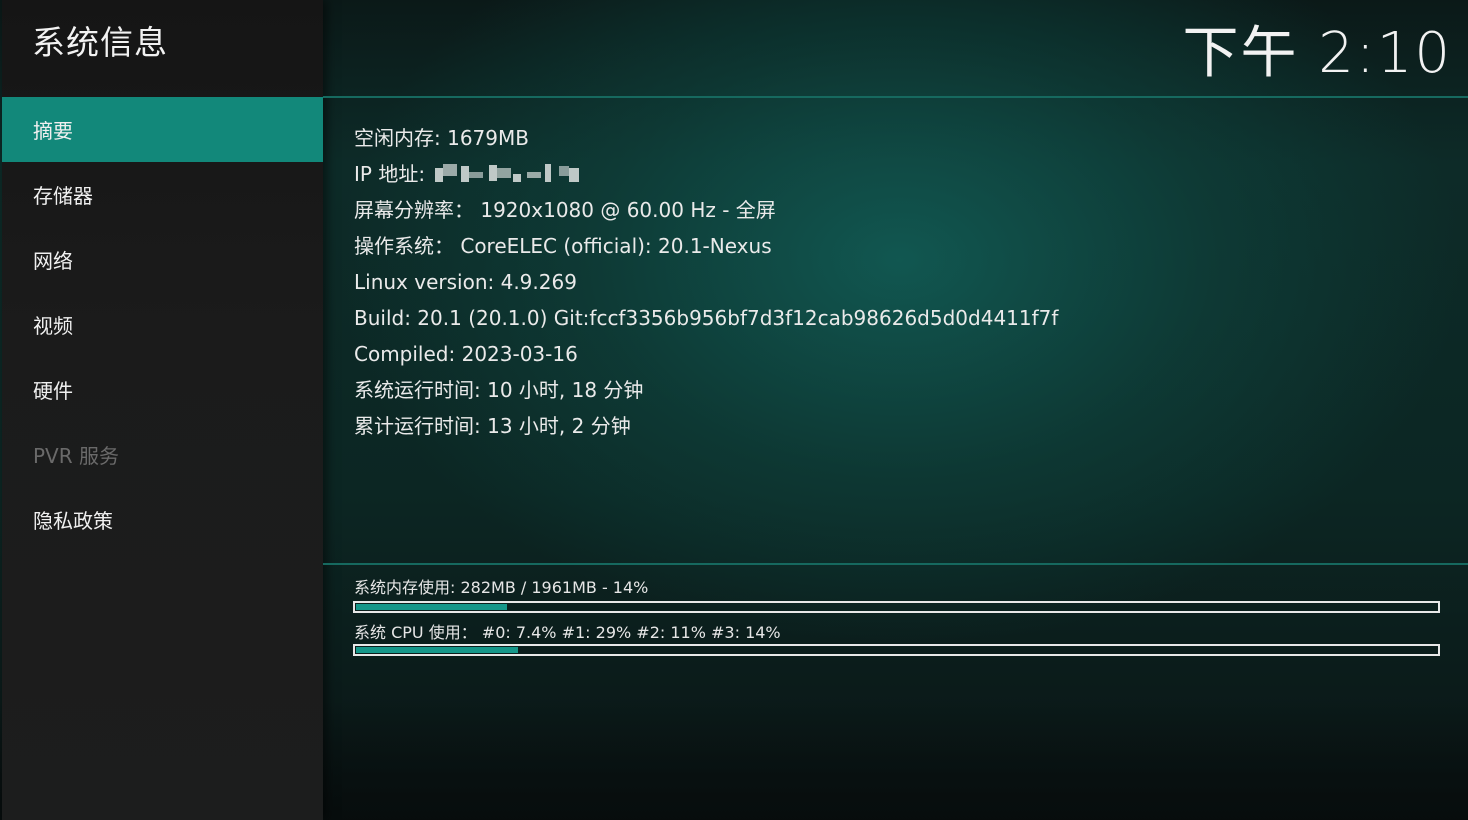 The height and width of the screenshot is (820, 1468). Describe the element at coordinates (706, 174) in the screenshot. I see `ip-address-row: IP 地址:` at that location.